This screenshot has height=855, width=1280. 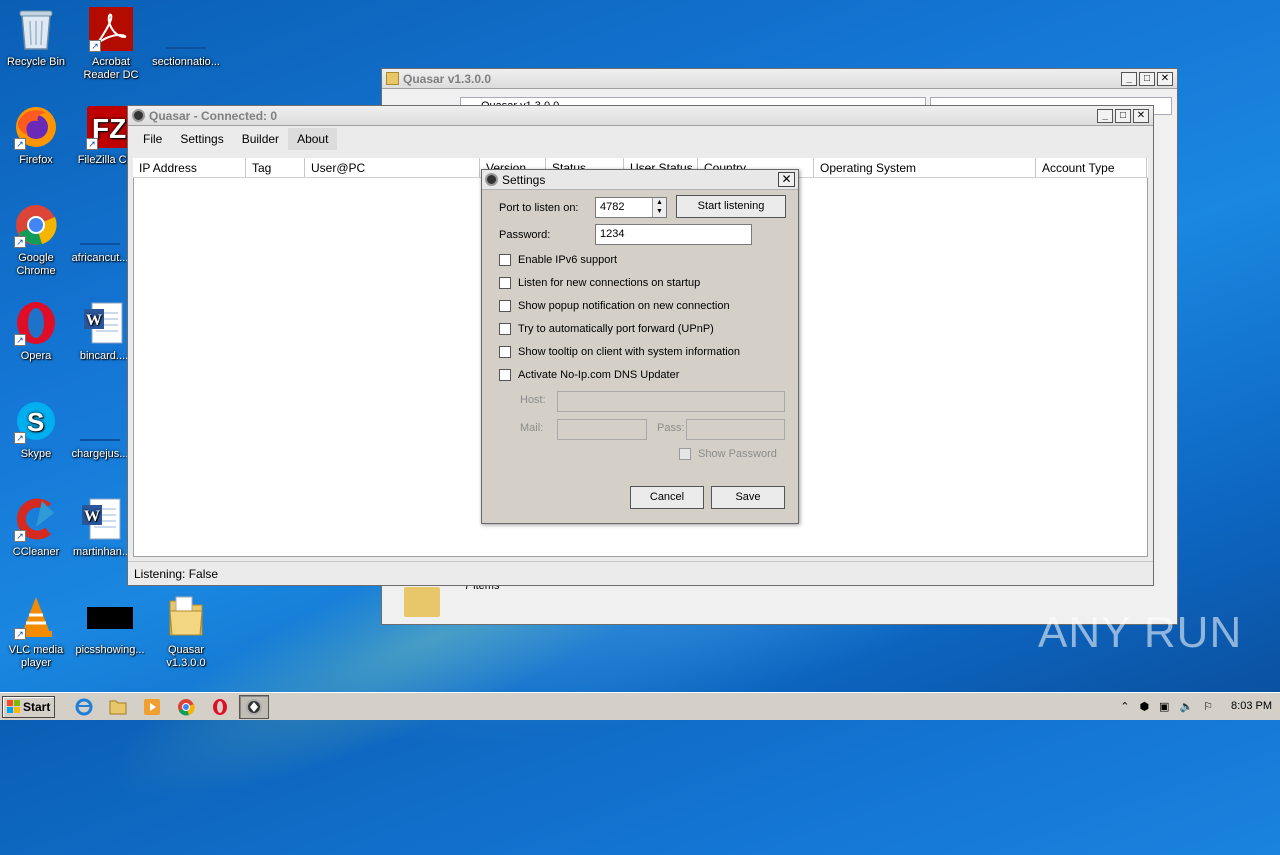 What do you see at coordinates (728, 454) in the screenshot?
I see `checkbox-show-password: Show Password` at bounding box center [728, 454].